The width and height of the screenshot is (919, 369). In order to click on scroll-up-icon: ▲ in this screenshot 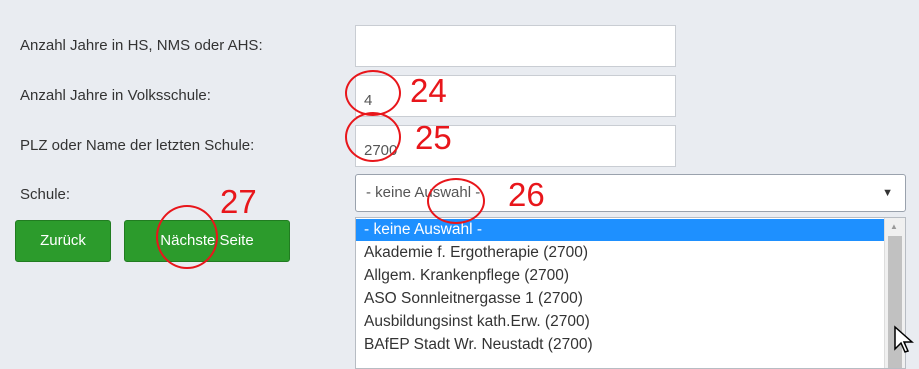, I will do `click(894, 226)`.